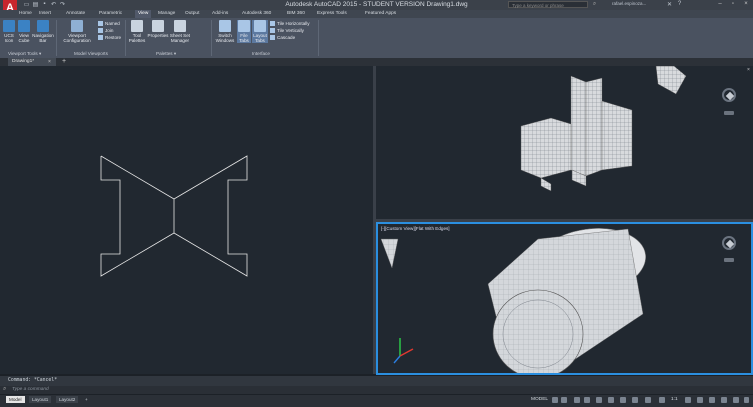 Image resolution: width=753 pixels, height=407 pixels. I want to click on tab-parametric: Parametric, so click(110, 14).